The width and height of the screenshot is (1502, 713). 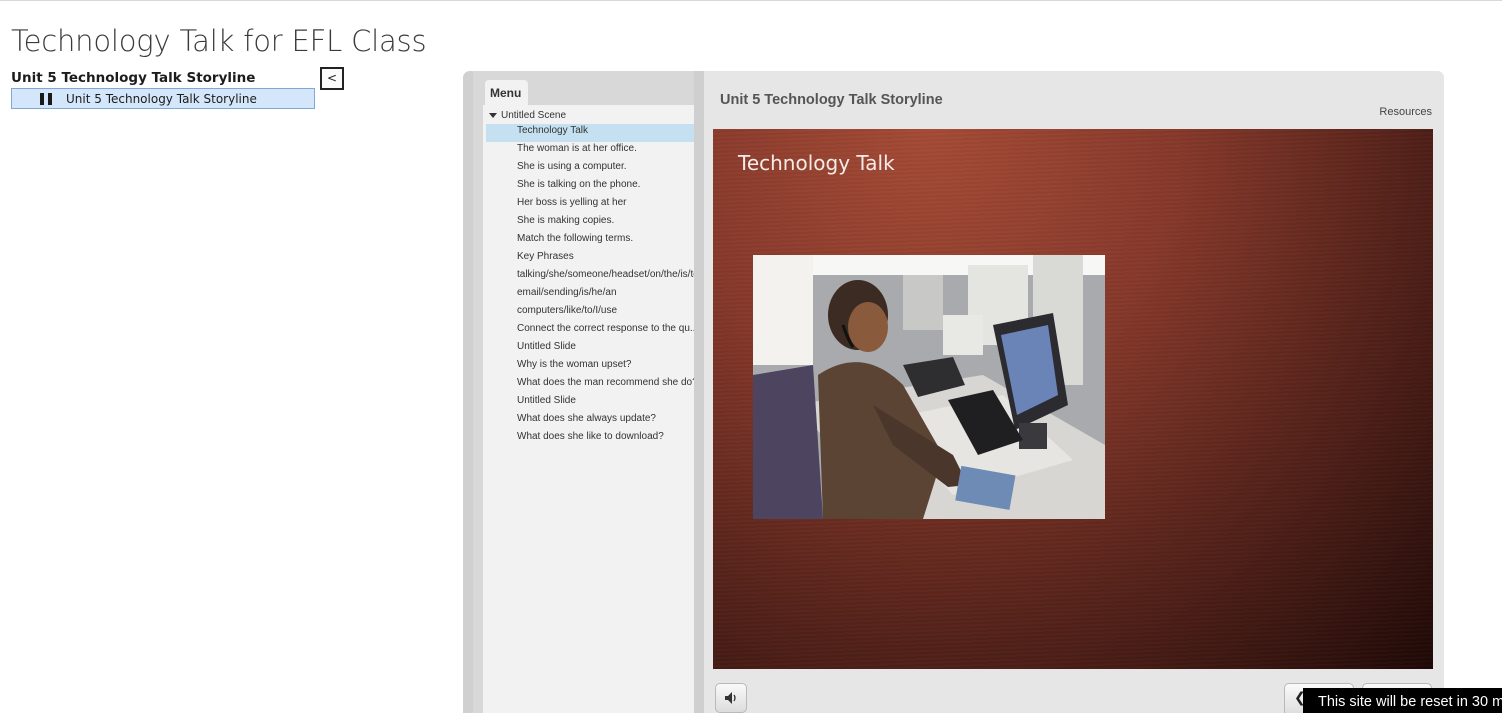 I want to click on menu-slide-item: She is talking on the phone., so click(x=593, y=187).